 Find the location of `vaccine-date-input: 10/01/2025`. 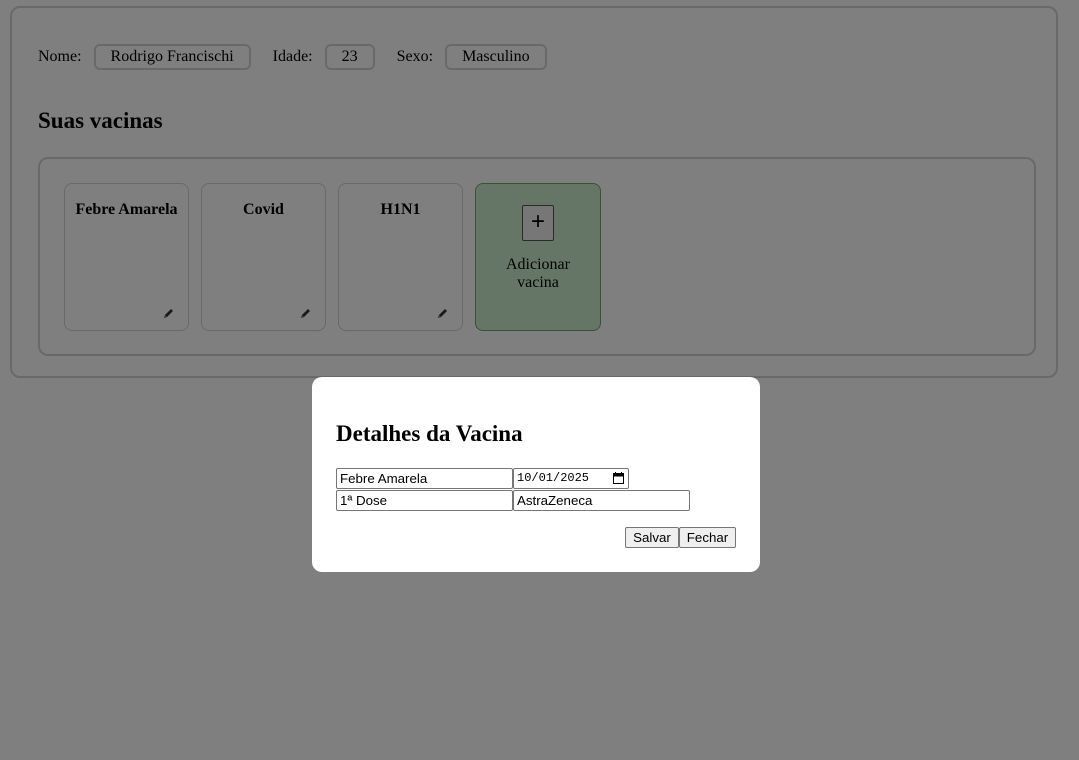

vaccine-date-input: 10/01/2025 is located at coordinates (571, 478).